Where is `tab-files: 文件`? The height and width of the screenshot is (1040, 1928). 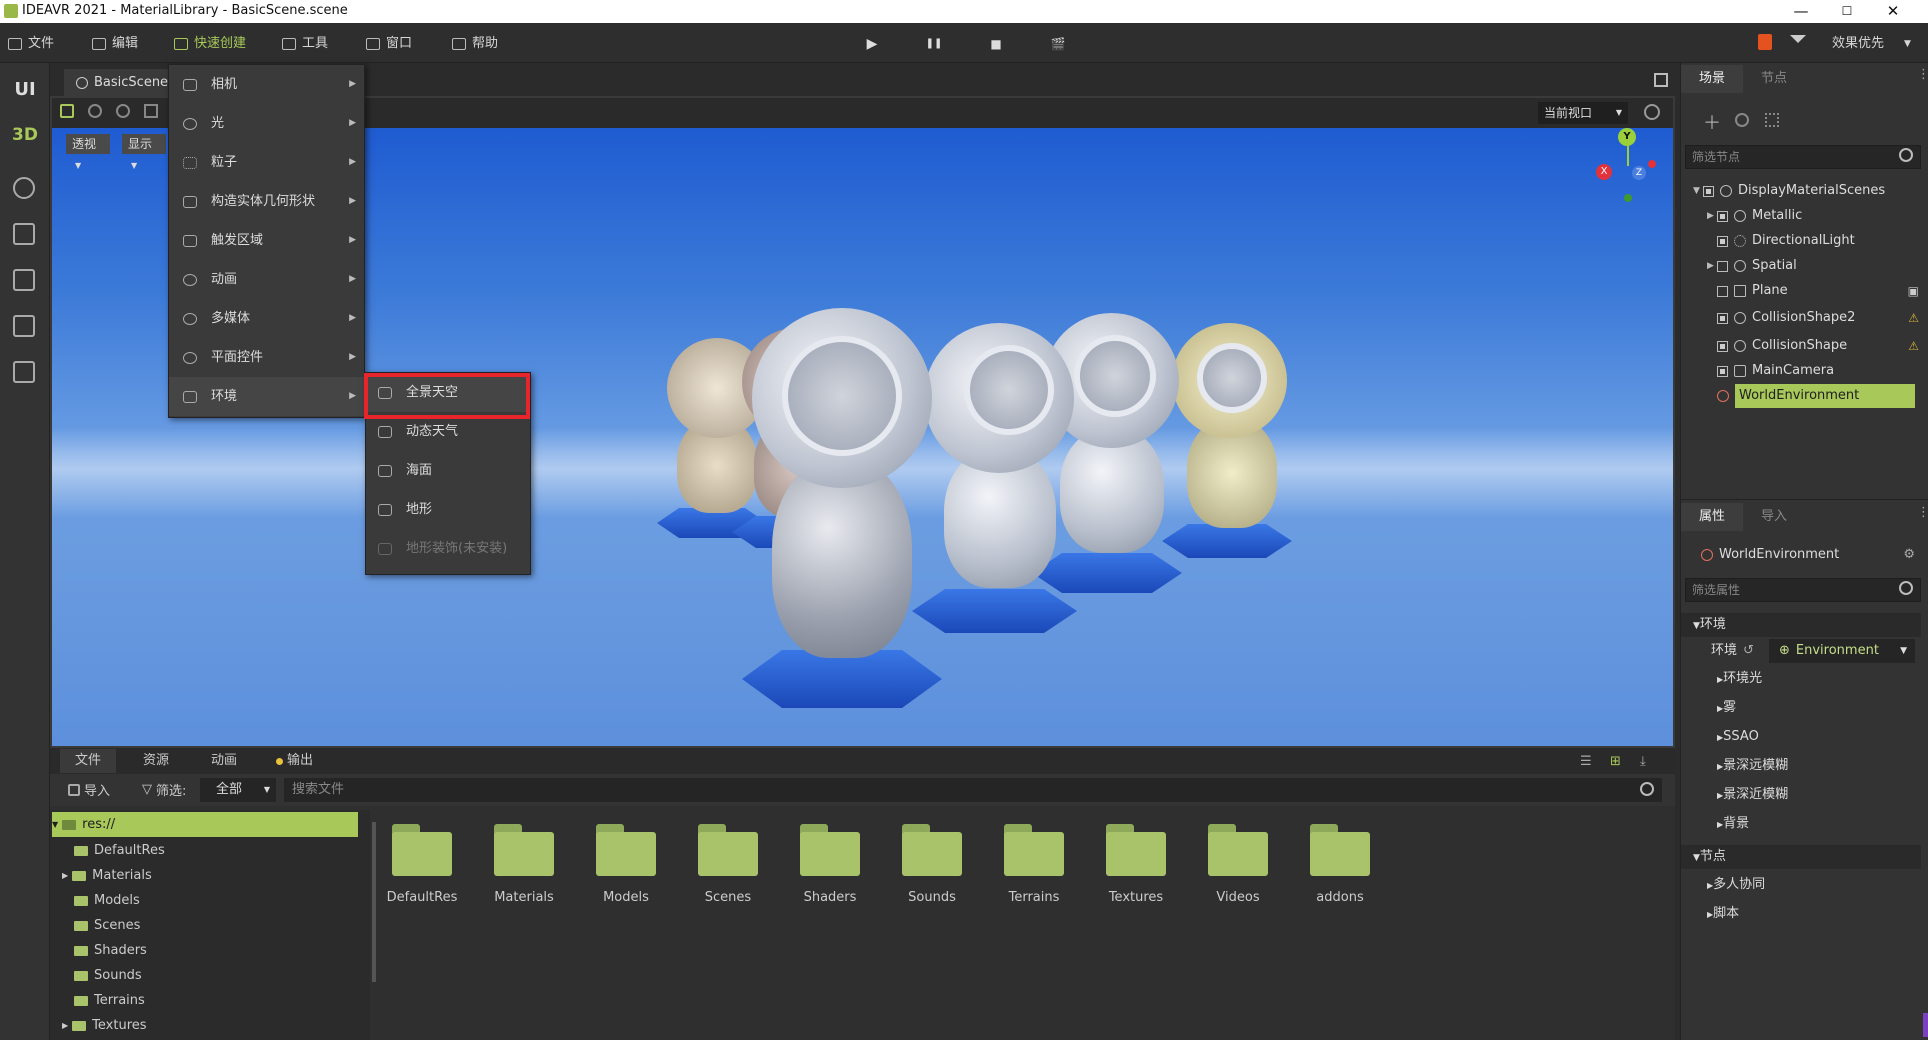
tab-files: 文件 is located at coordinates (88, 761).